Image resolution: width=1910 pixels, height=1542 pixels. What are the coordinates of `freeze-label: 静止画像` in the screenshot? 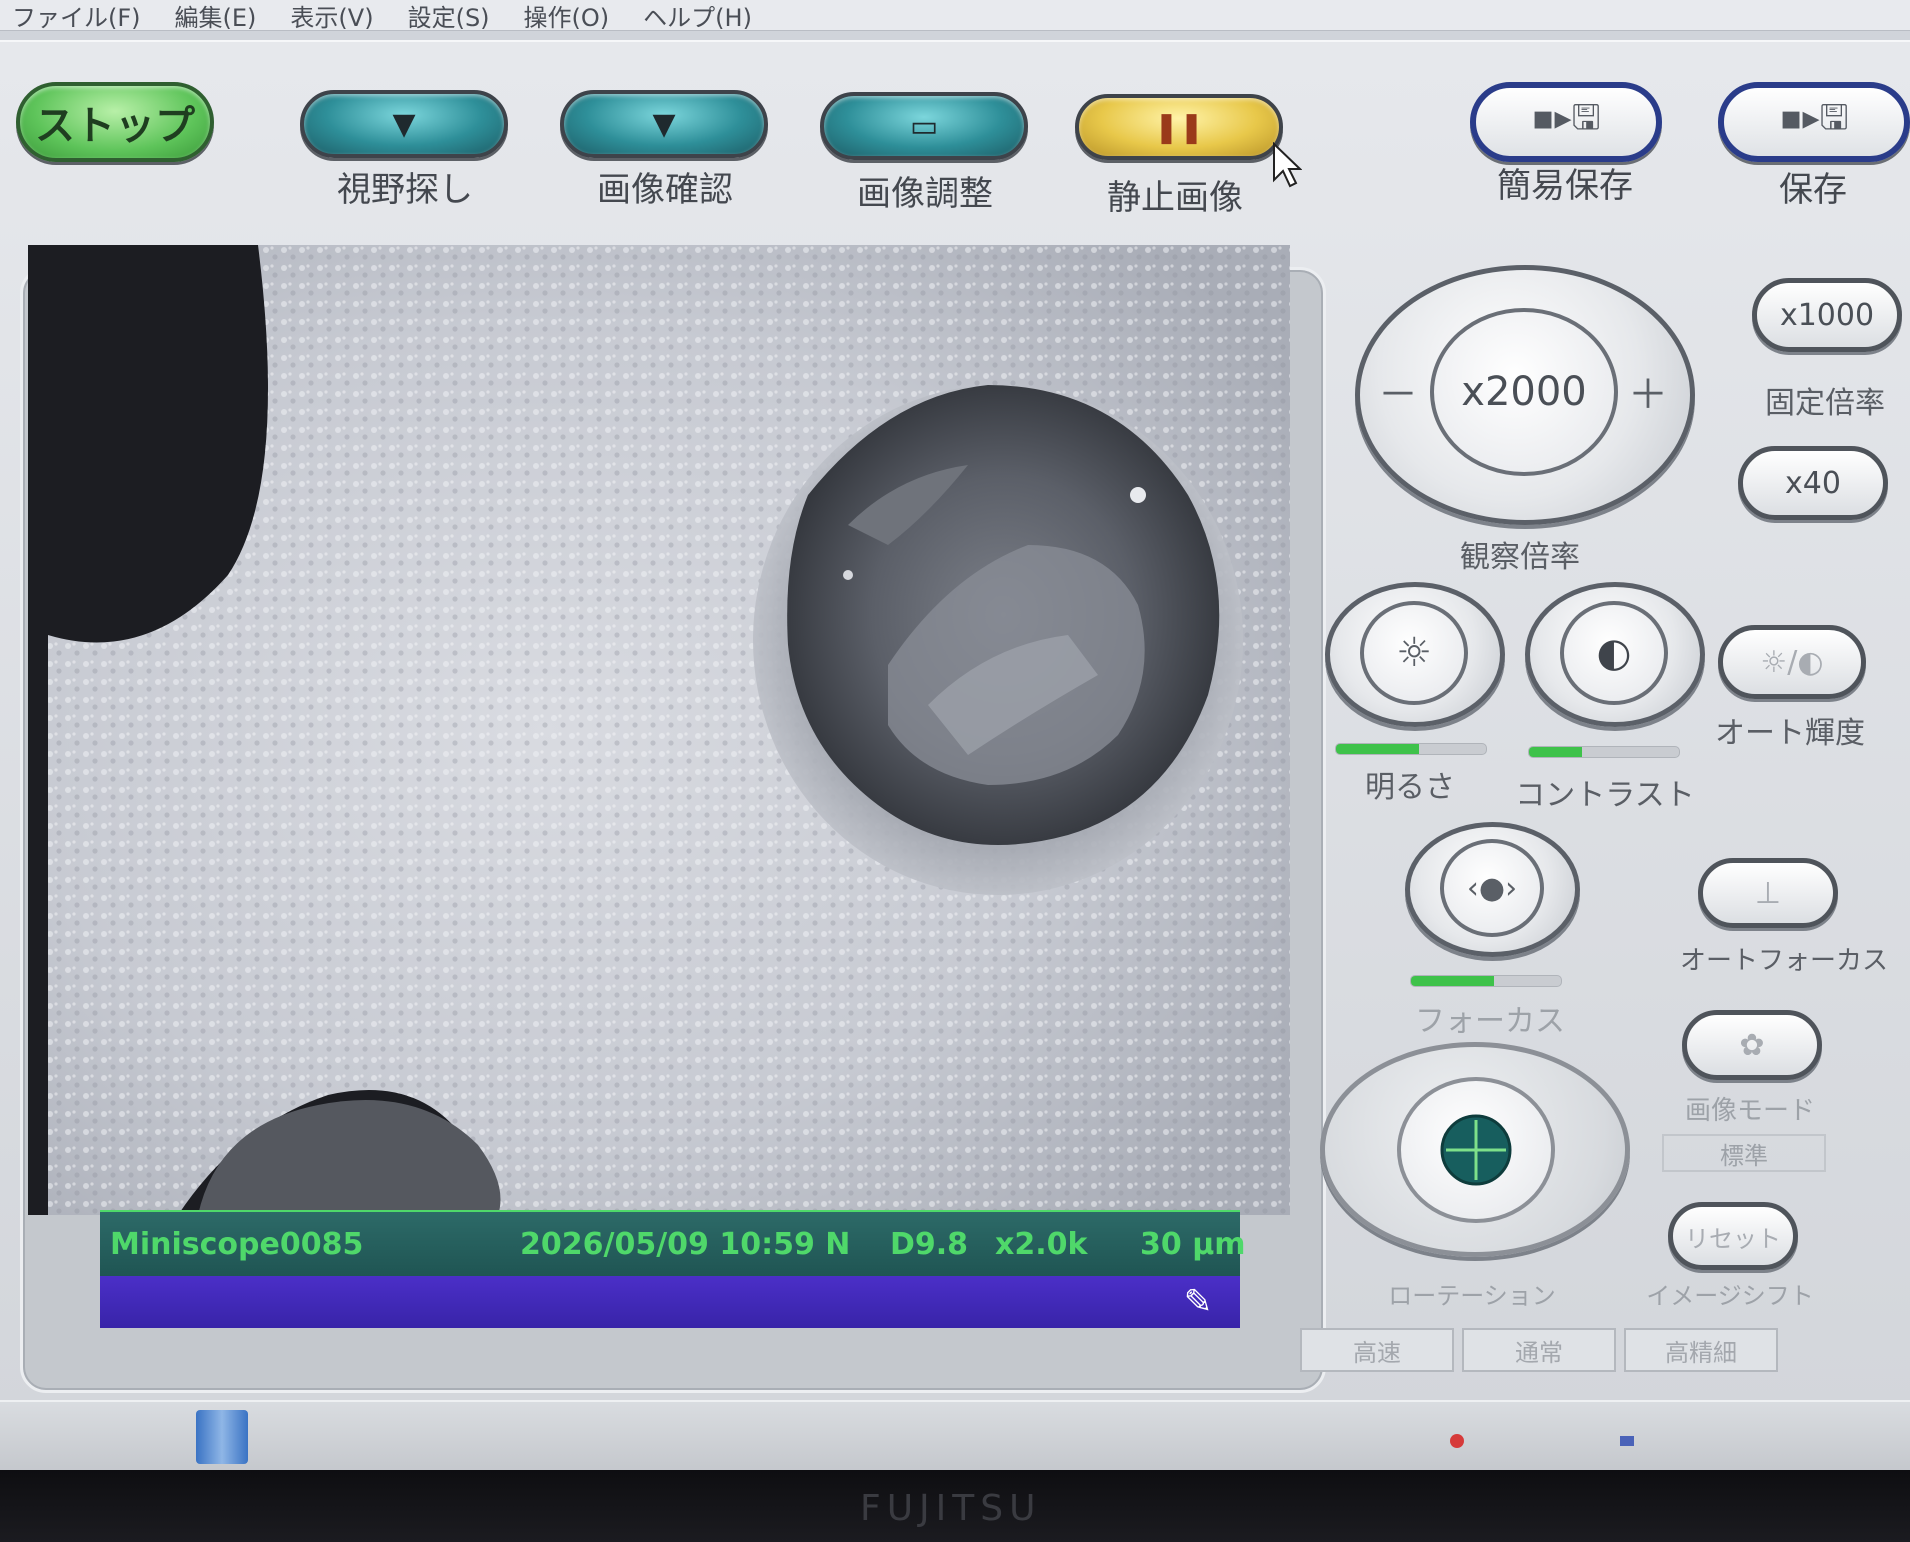 It's located at (1175, 198).